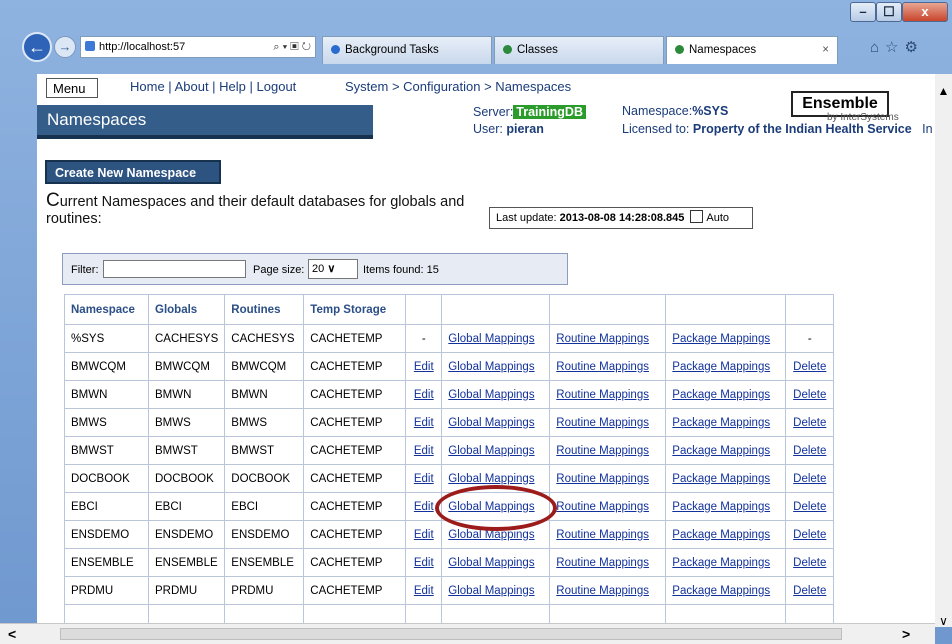  What do you see at coordinates (906, 634) in the screenshot?
I see `scroll-right-icon: >` at bounding box center [906, 634].